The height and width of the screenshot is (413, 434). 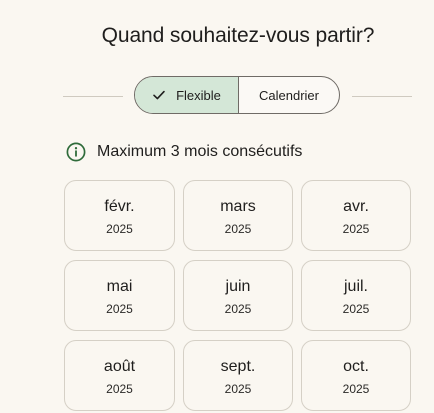 What do you see at coordinates (238, 286) in the screenshot?
I see `month-name: juin` at bounding box center [238, 286].